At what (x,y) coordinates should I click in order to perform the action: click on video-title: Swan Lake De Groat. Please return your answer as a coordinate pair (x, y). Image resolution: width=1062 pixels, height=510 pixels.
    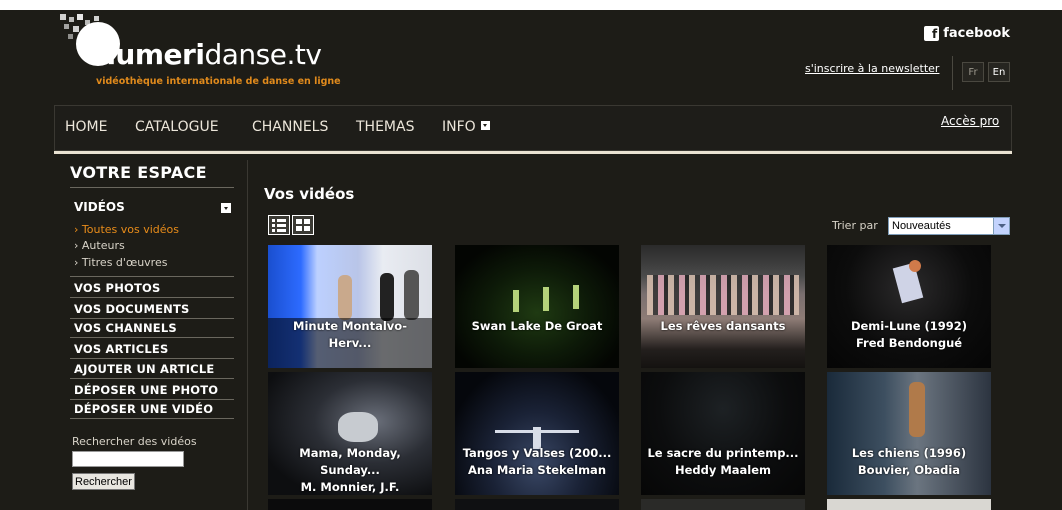
    Looking at the image, I should click on (537, 326).